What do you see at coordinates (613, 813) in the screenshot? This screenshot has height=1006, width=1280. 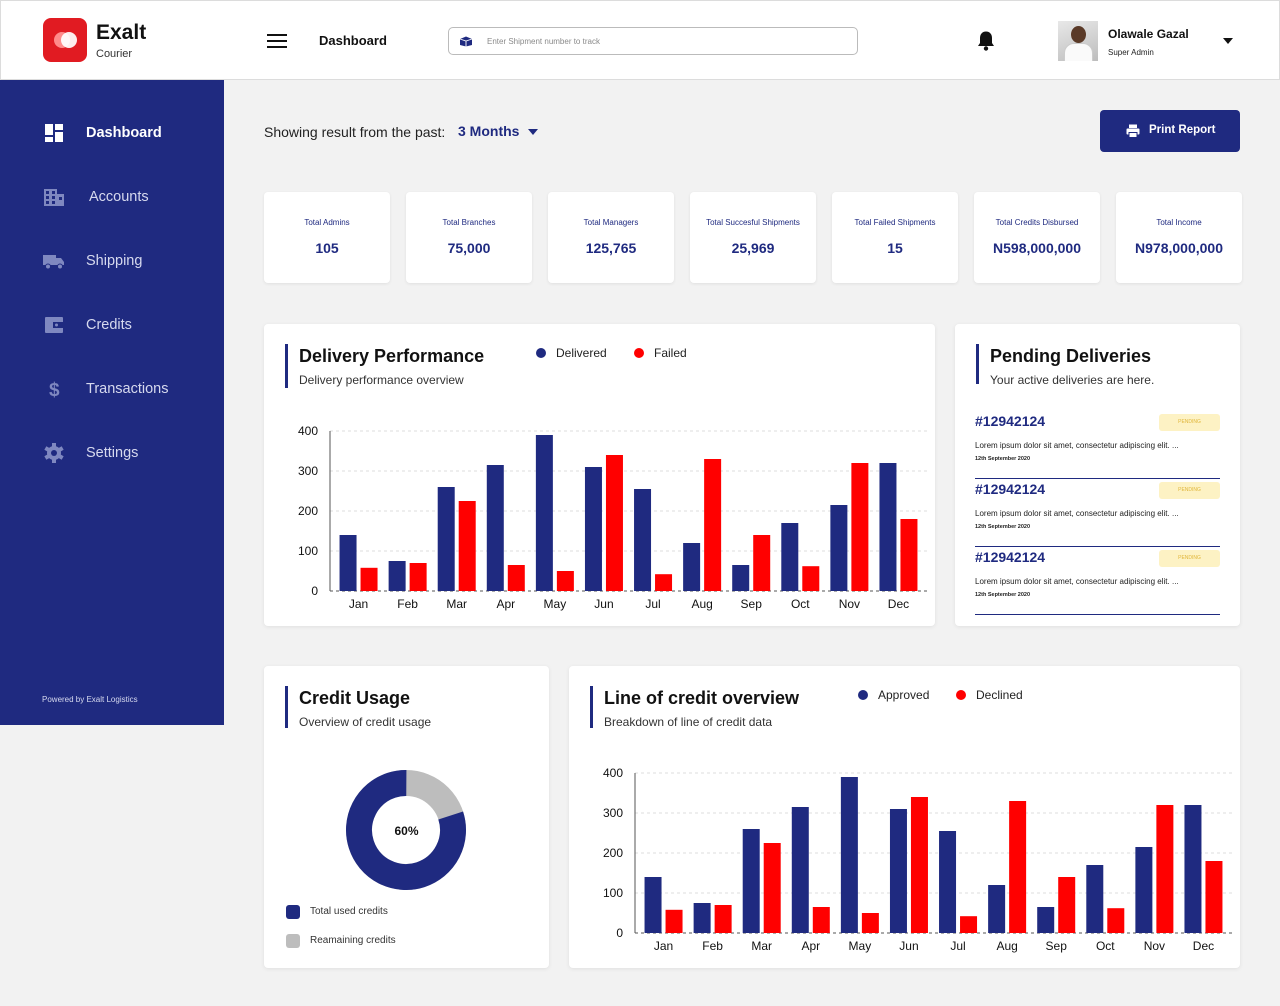 I see `y-tick-label: 300` at bounding box center [613, 813].